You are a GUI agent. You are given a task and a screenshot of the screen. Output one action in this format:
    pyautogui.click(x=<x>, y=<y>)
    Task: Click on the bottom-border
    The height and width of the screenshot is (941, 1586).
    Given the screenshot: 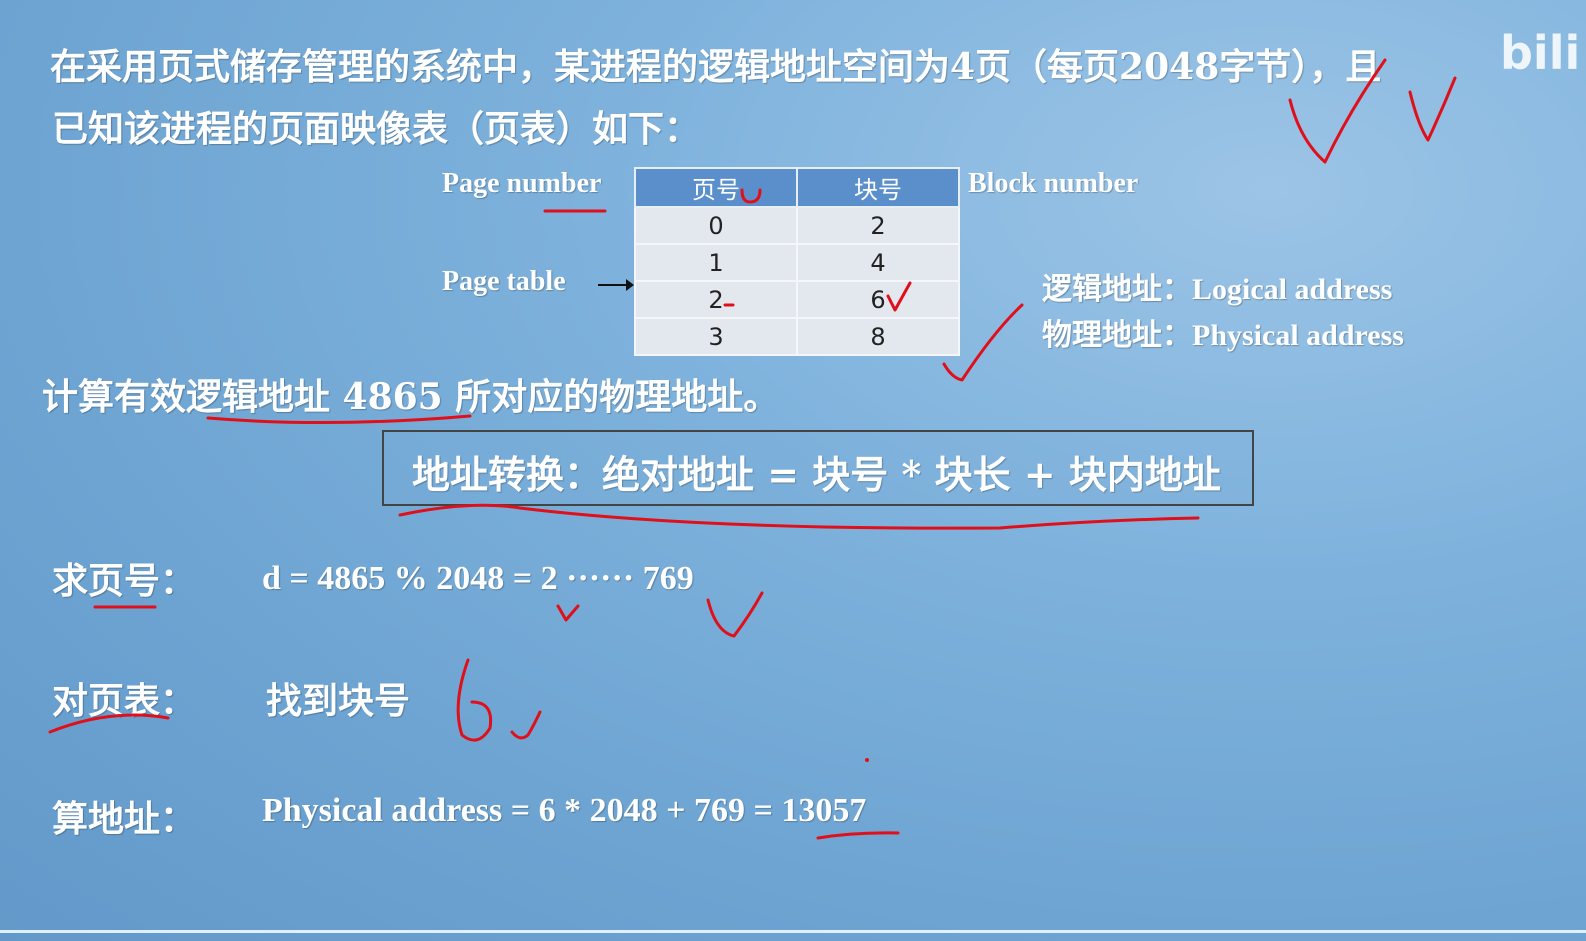 What is the action you would take?
    pyautogui.click(x=793, y=931)
    